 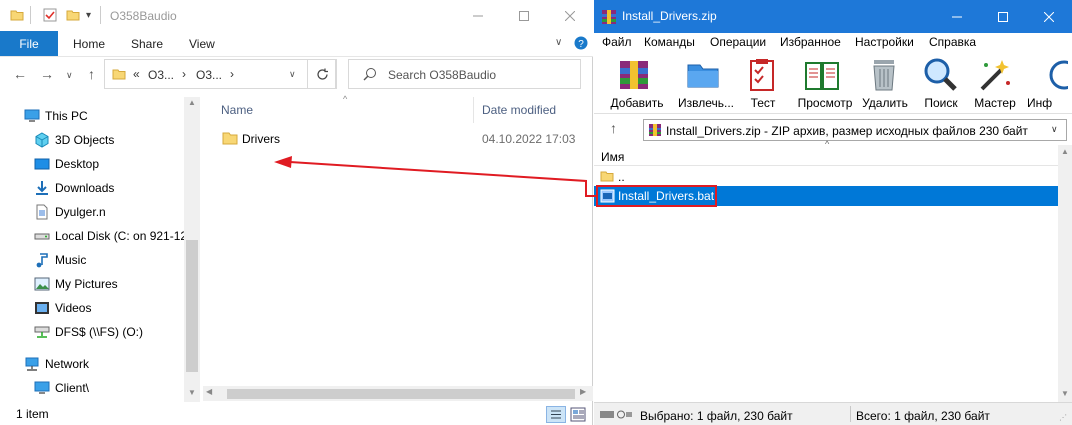 What do you see at coordinates (93, 212) in the screenshot?
I see `sidebar-item-dyulger-n: Dyulger.n` at bounding box center [93, 212].